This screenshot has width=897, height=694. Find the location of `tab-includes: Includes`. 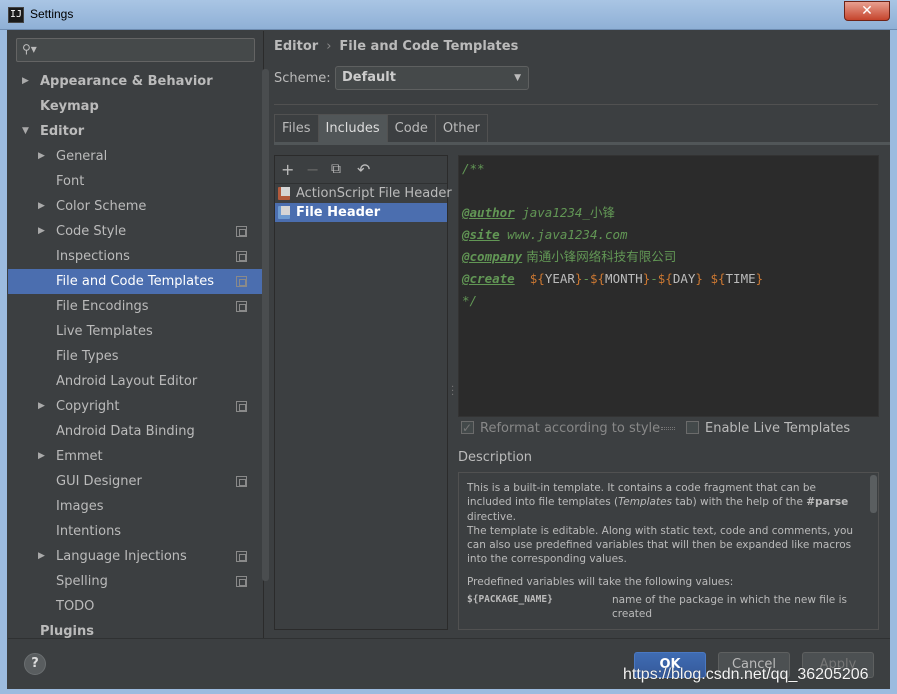

tab-includes: Includes is located at coordinates (352, 128).